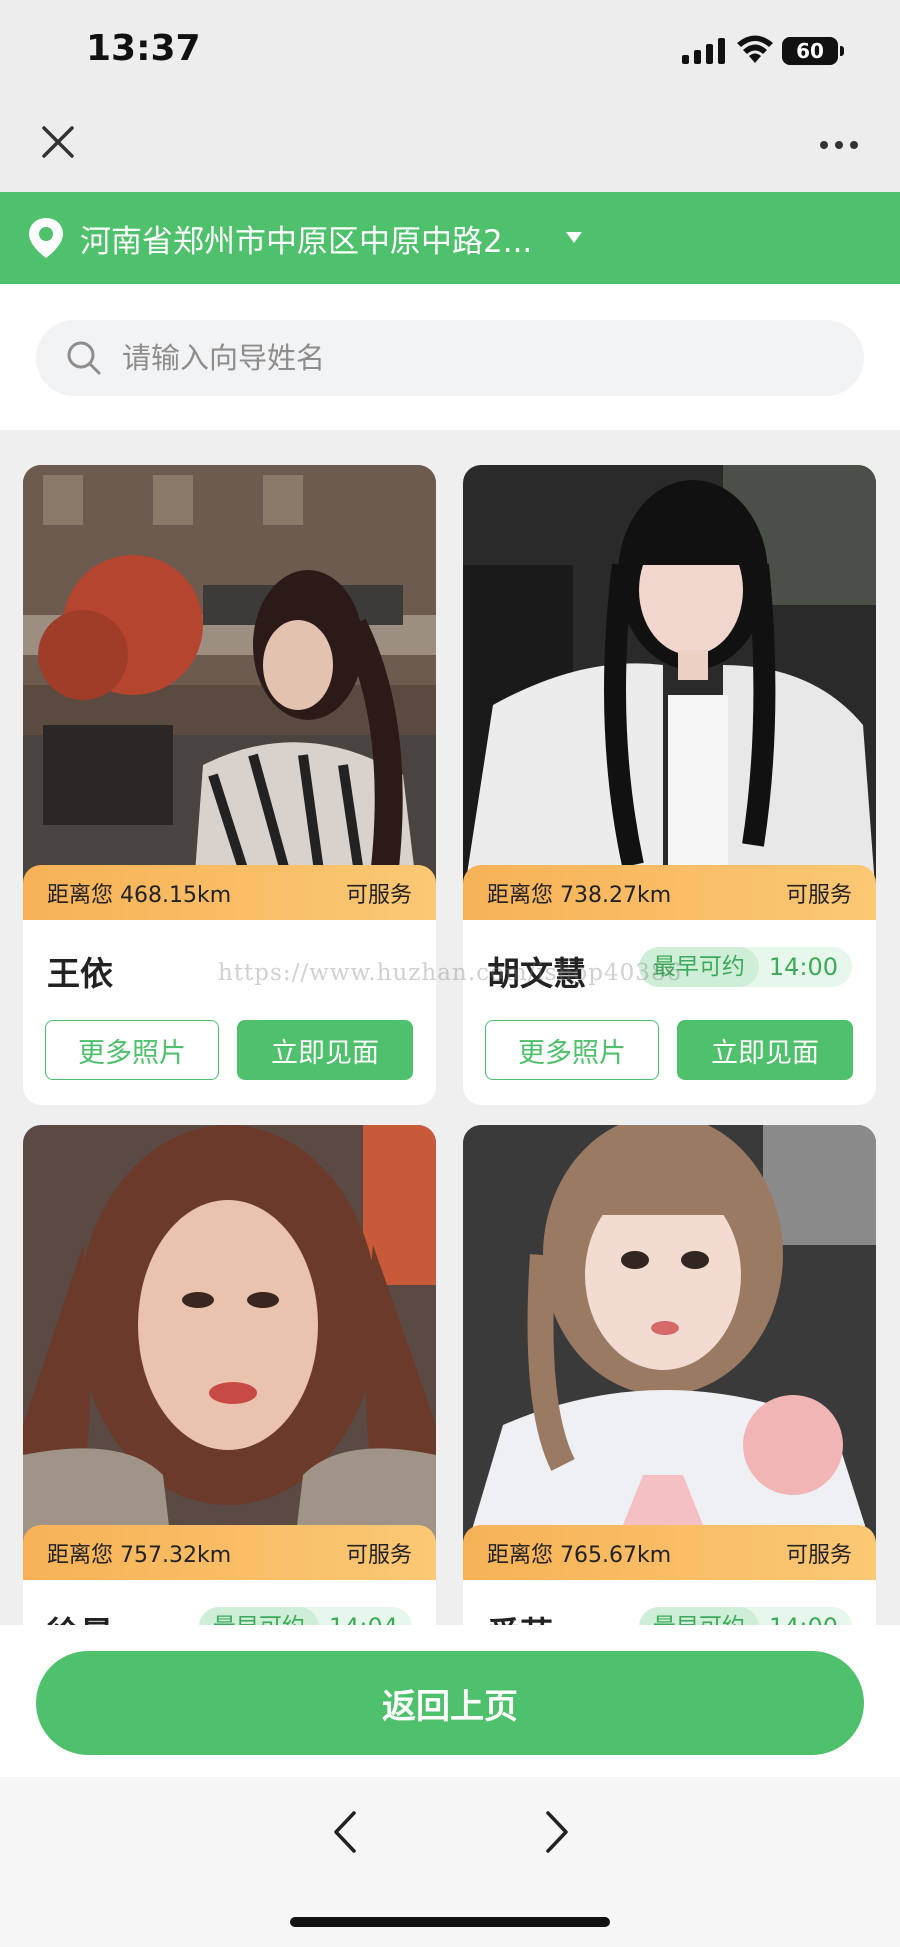 This screenshot has width=900, height=1947. Describe the element at coordinates (46, 238) in the screenshot. I see `location-pin-icon` at that location.